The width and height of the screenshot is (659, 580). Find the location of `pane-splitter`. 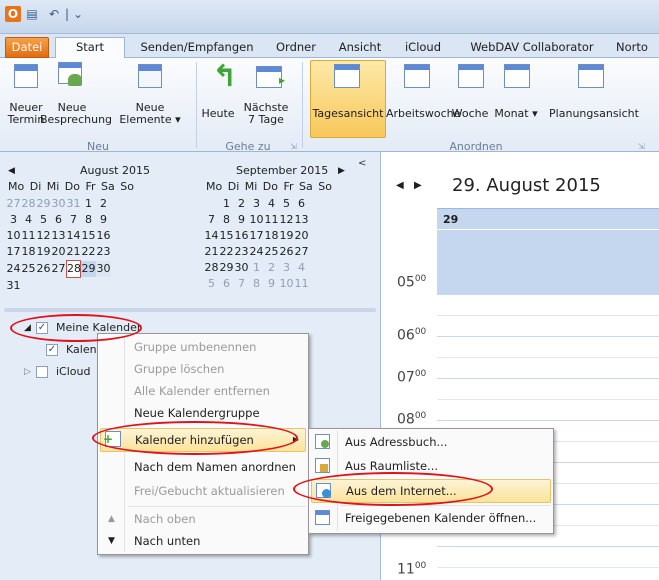

pane-splitter is located at coordinates (190, 310).